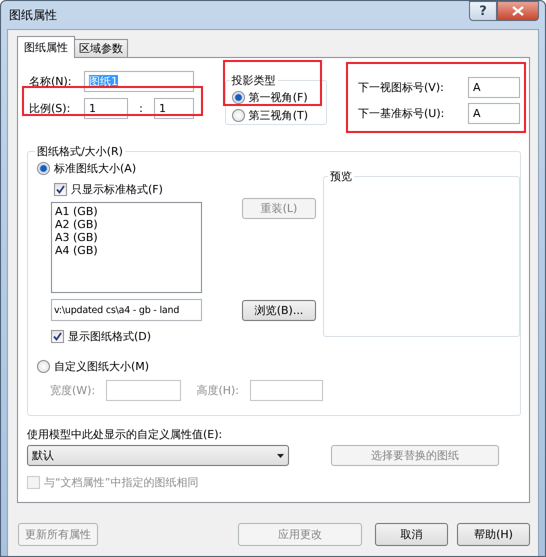 This screenshot has width=546, height=557. I want to click on group-label: 投影类型, so click(253, 80).